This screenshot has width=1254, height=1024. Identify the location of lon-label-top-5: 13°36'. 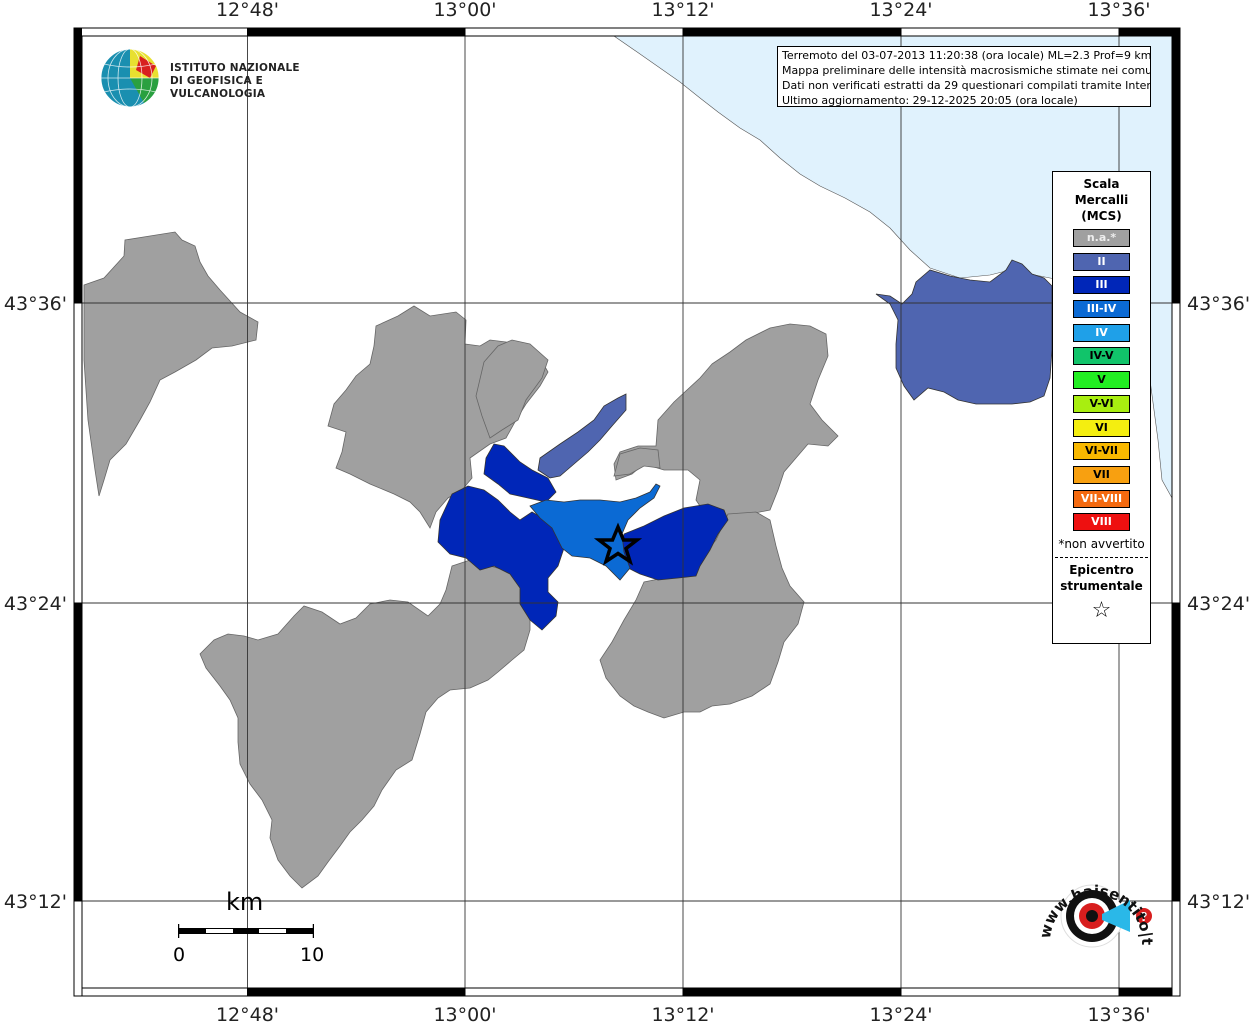
(1118, 10).